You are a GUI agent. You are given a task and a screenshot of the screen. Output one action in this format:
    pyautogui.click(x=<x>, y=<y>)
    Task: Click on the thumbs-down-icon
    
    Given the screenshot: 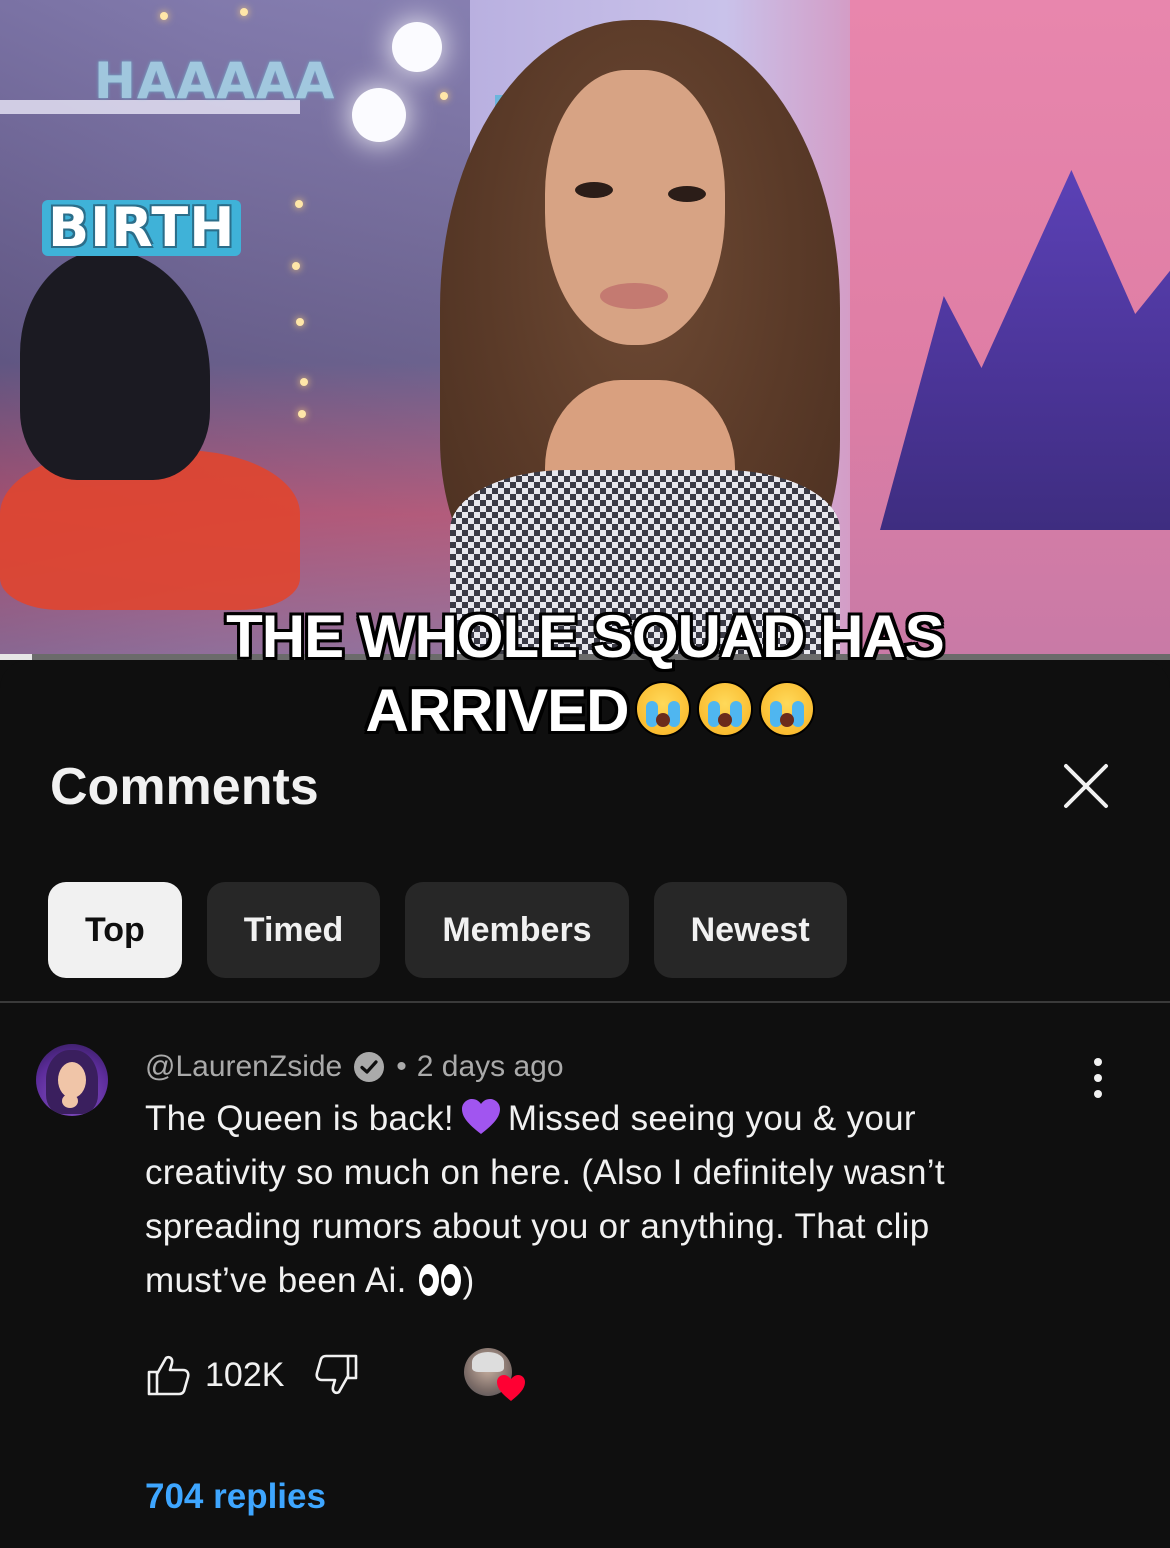 What is the action you would take?
    pyautogui.click(x=337, y=1375)
    